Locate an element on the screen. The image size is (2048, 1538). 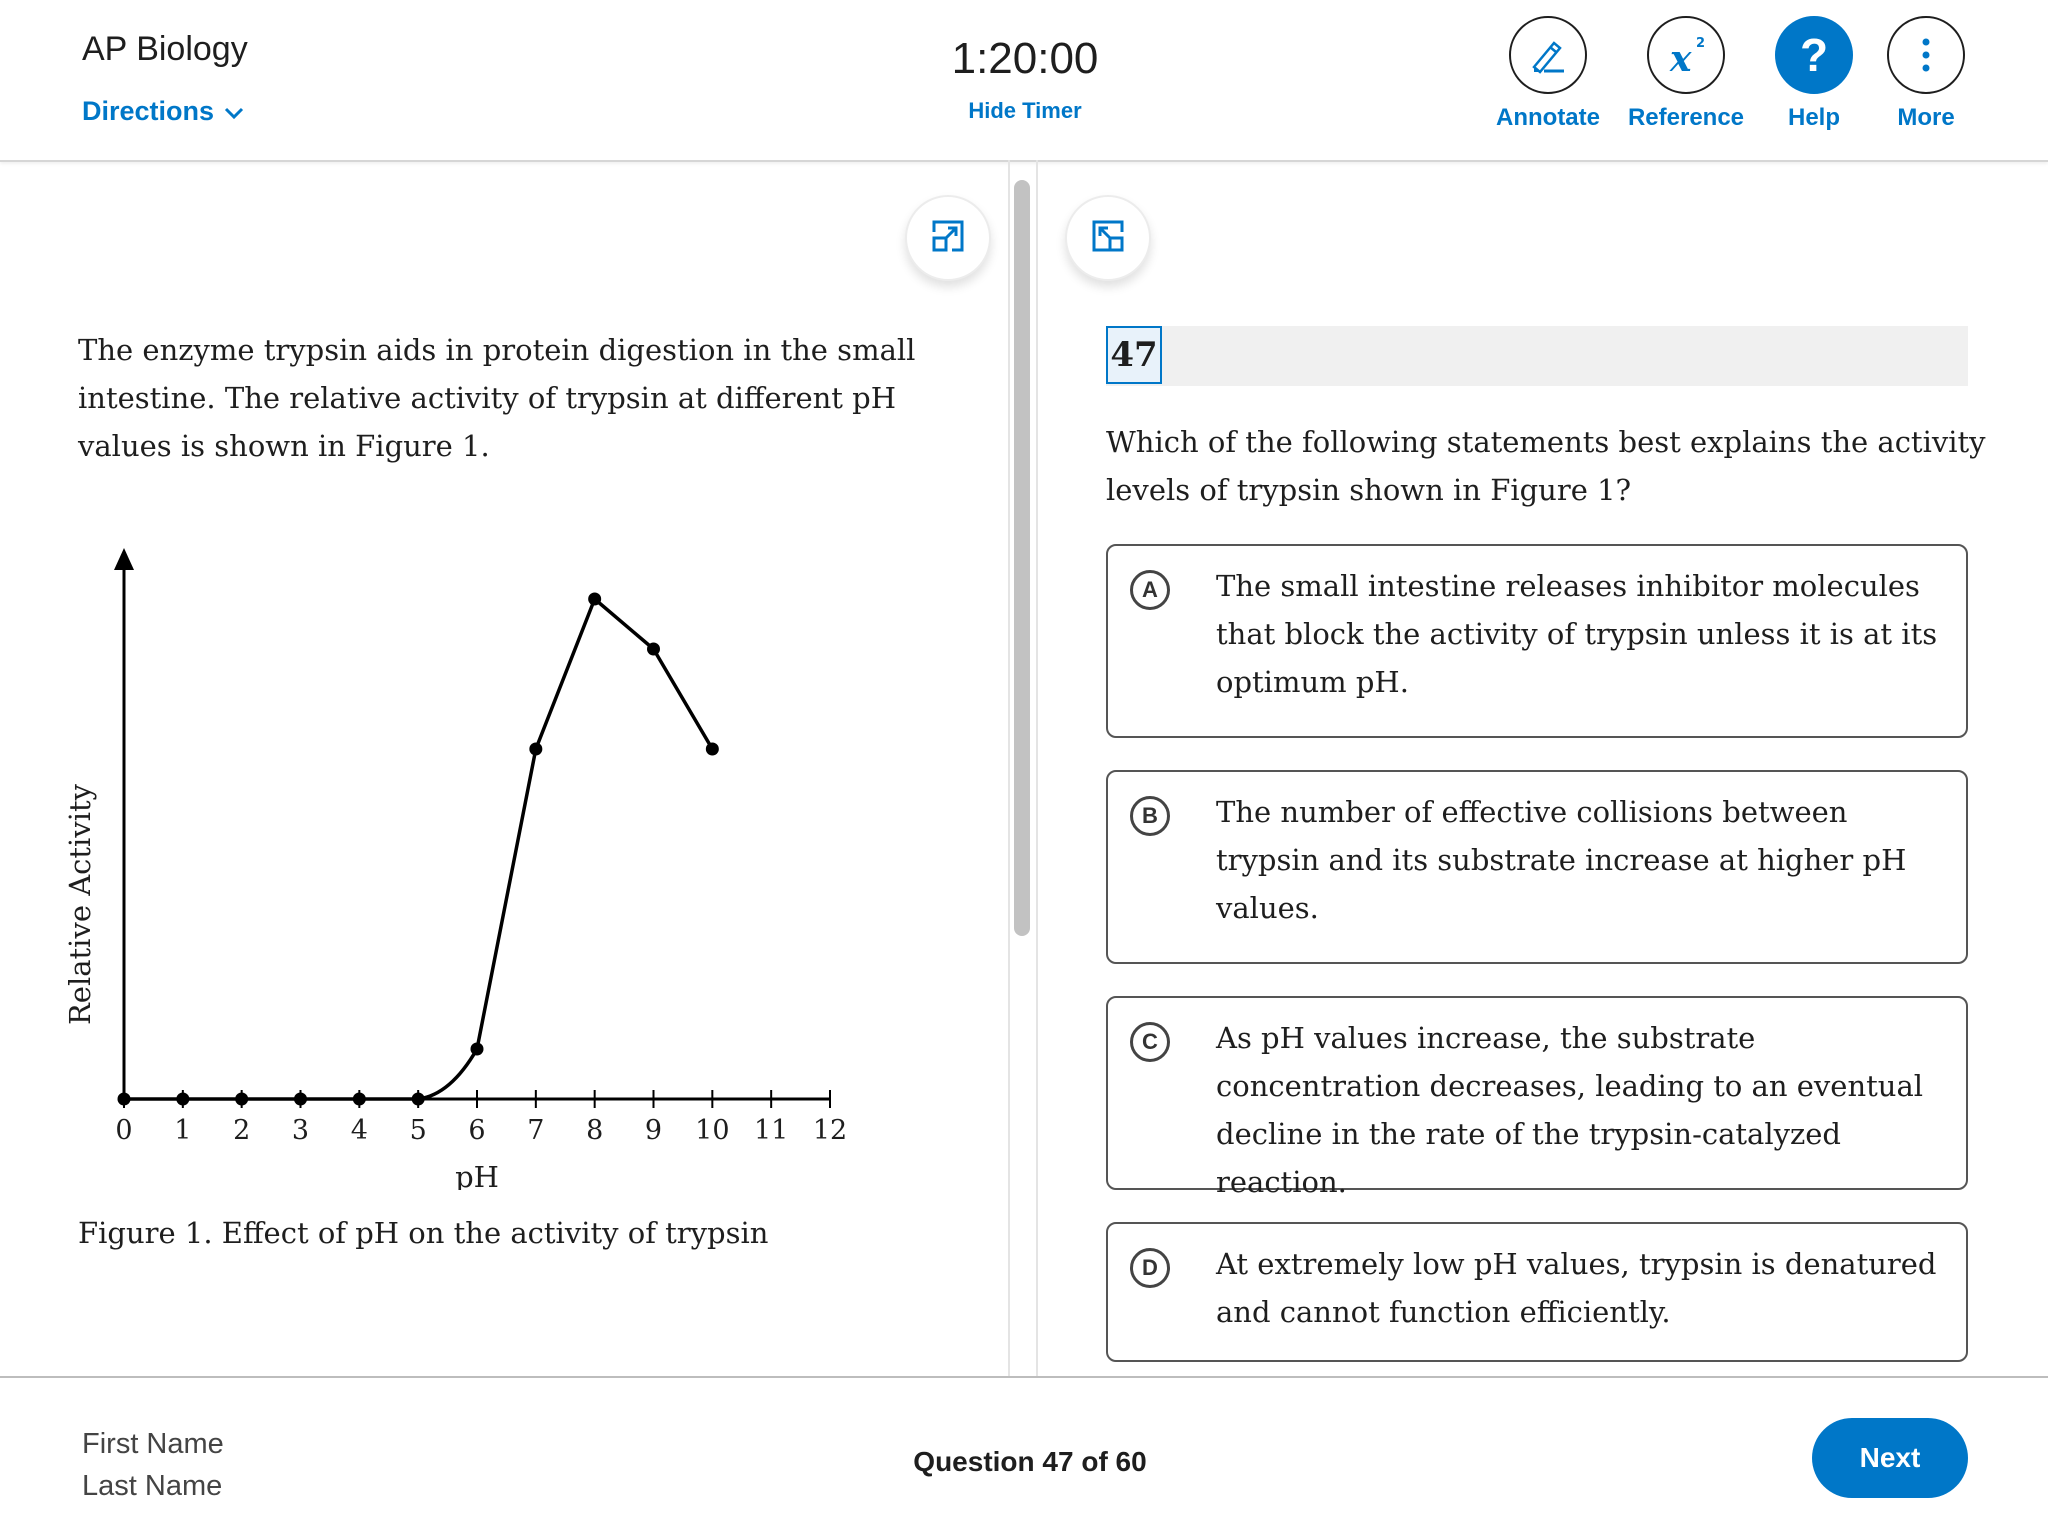
x-tick-label: 7 is located at coordinates (535, 1130).